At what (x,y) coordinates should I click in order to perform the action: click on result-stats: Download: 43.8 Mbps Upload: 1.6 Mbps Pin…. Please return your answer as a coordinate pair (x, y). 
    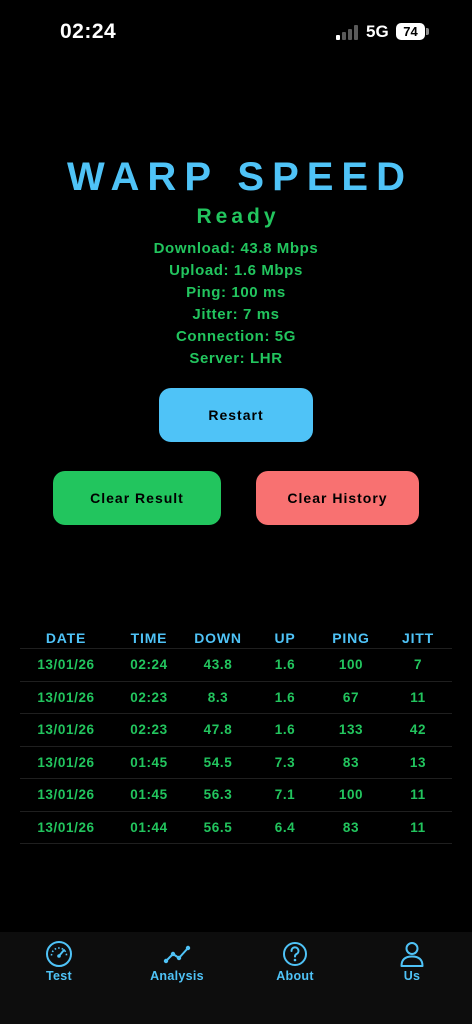
    Looking at the image, I should click on (236, 304).